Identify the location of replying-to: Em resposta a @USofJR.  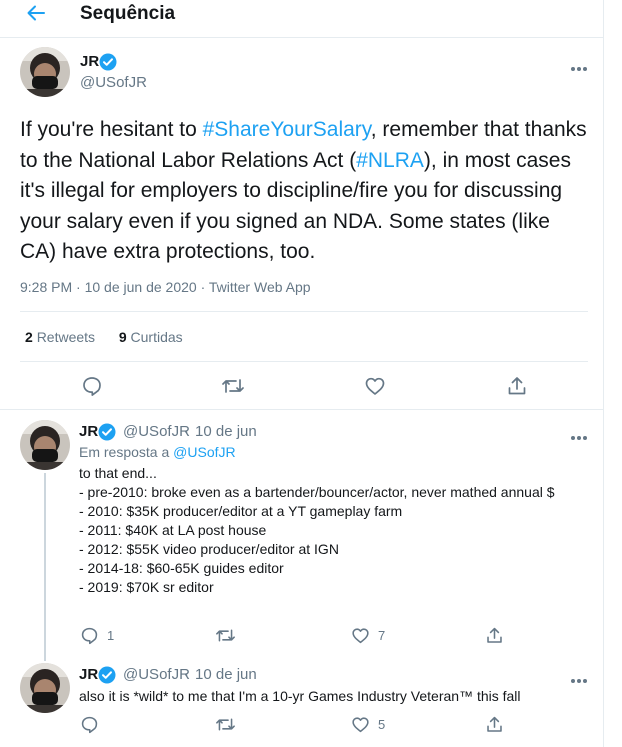
(157, 452).